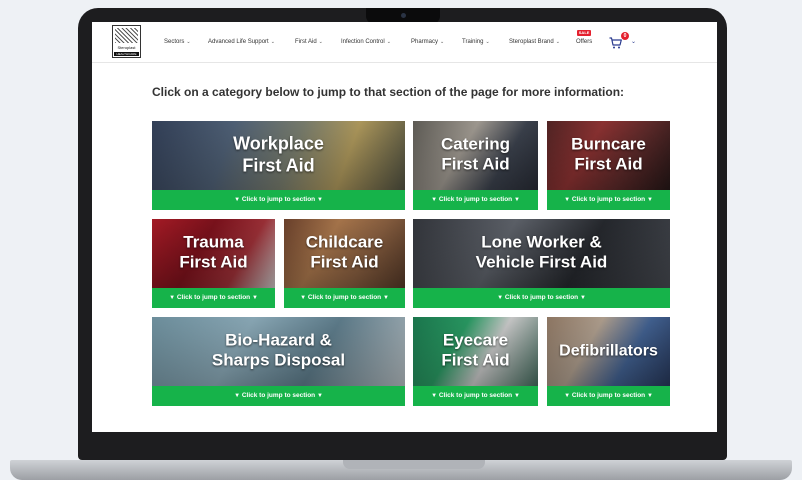 The height and width of the screenshot is (480, 802). What do you see at coordinates (475, 154) in the screenshot?
I see `tile-title: Catering First Aid` at bounding box center [475, 154].